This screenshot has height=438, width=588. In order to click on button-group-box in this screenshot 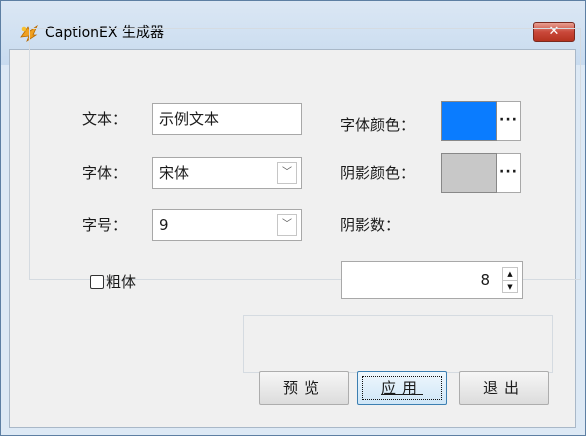, I will do `click(398, 344)`.